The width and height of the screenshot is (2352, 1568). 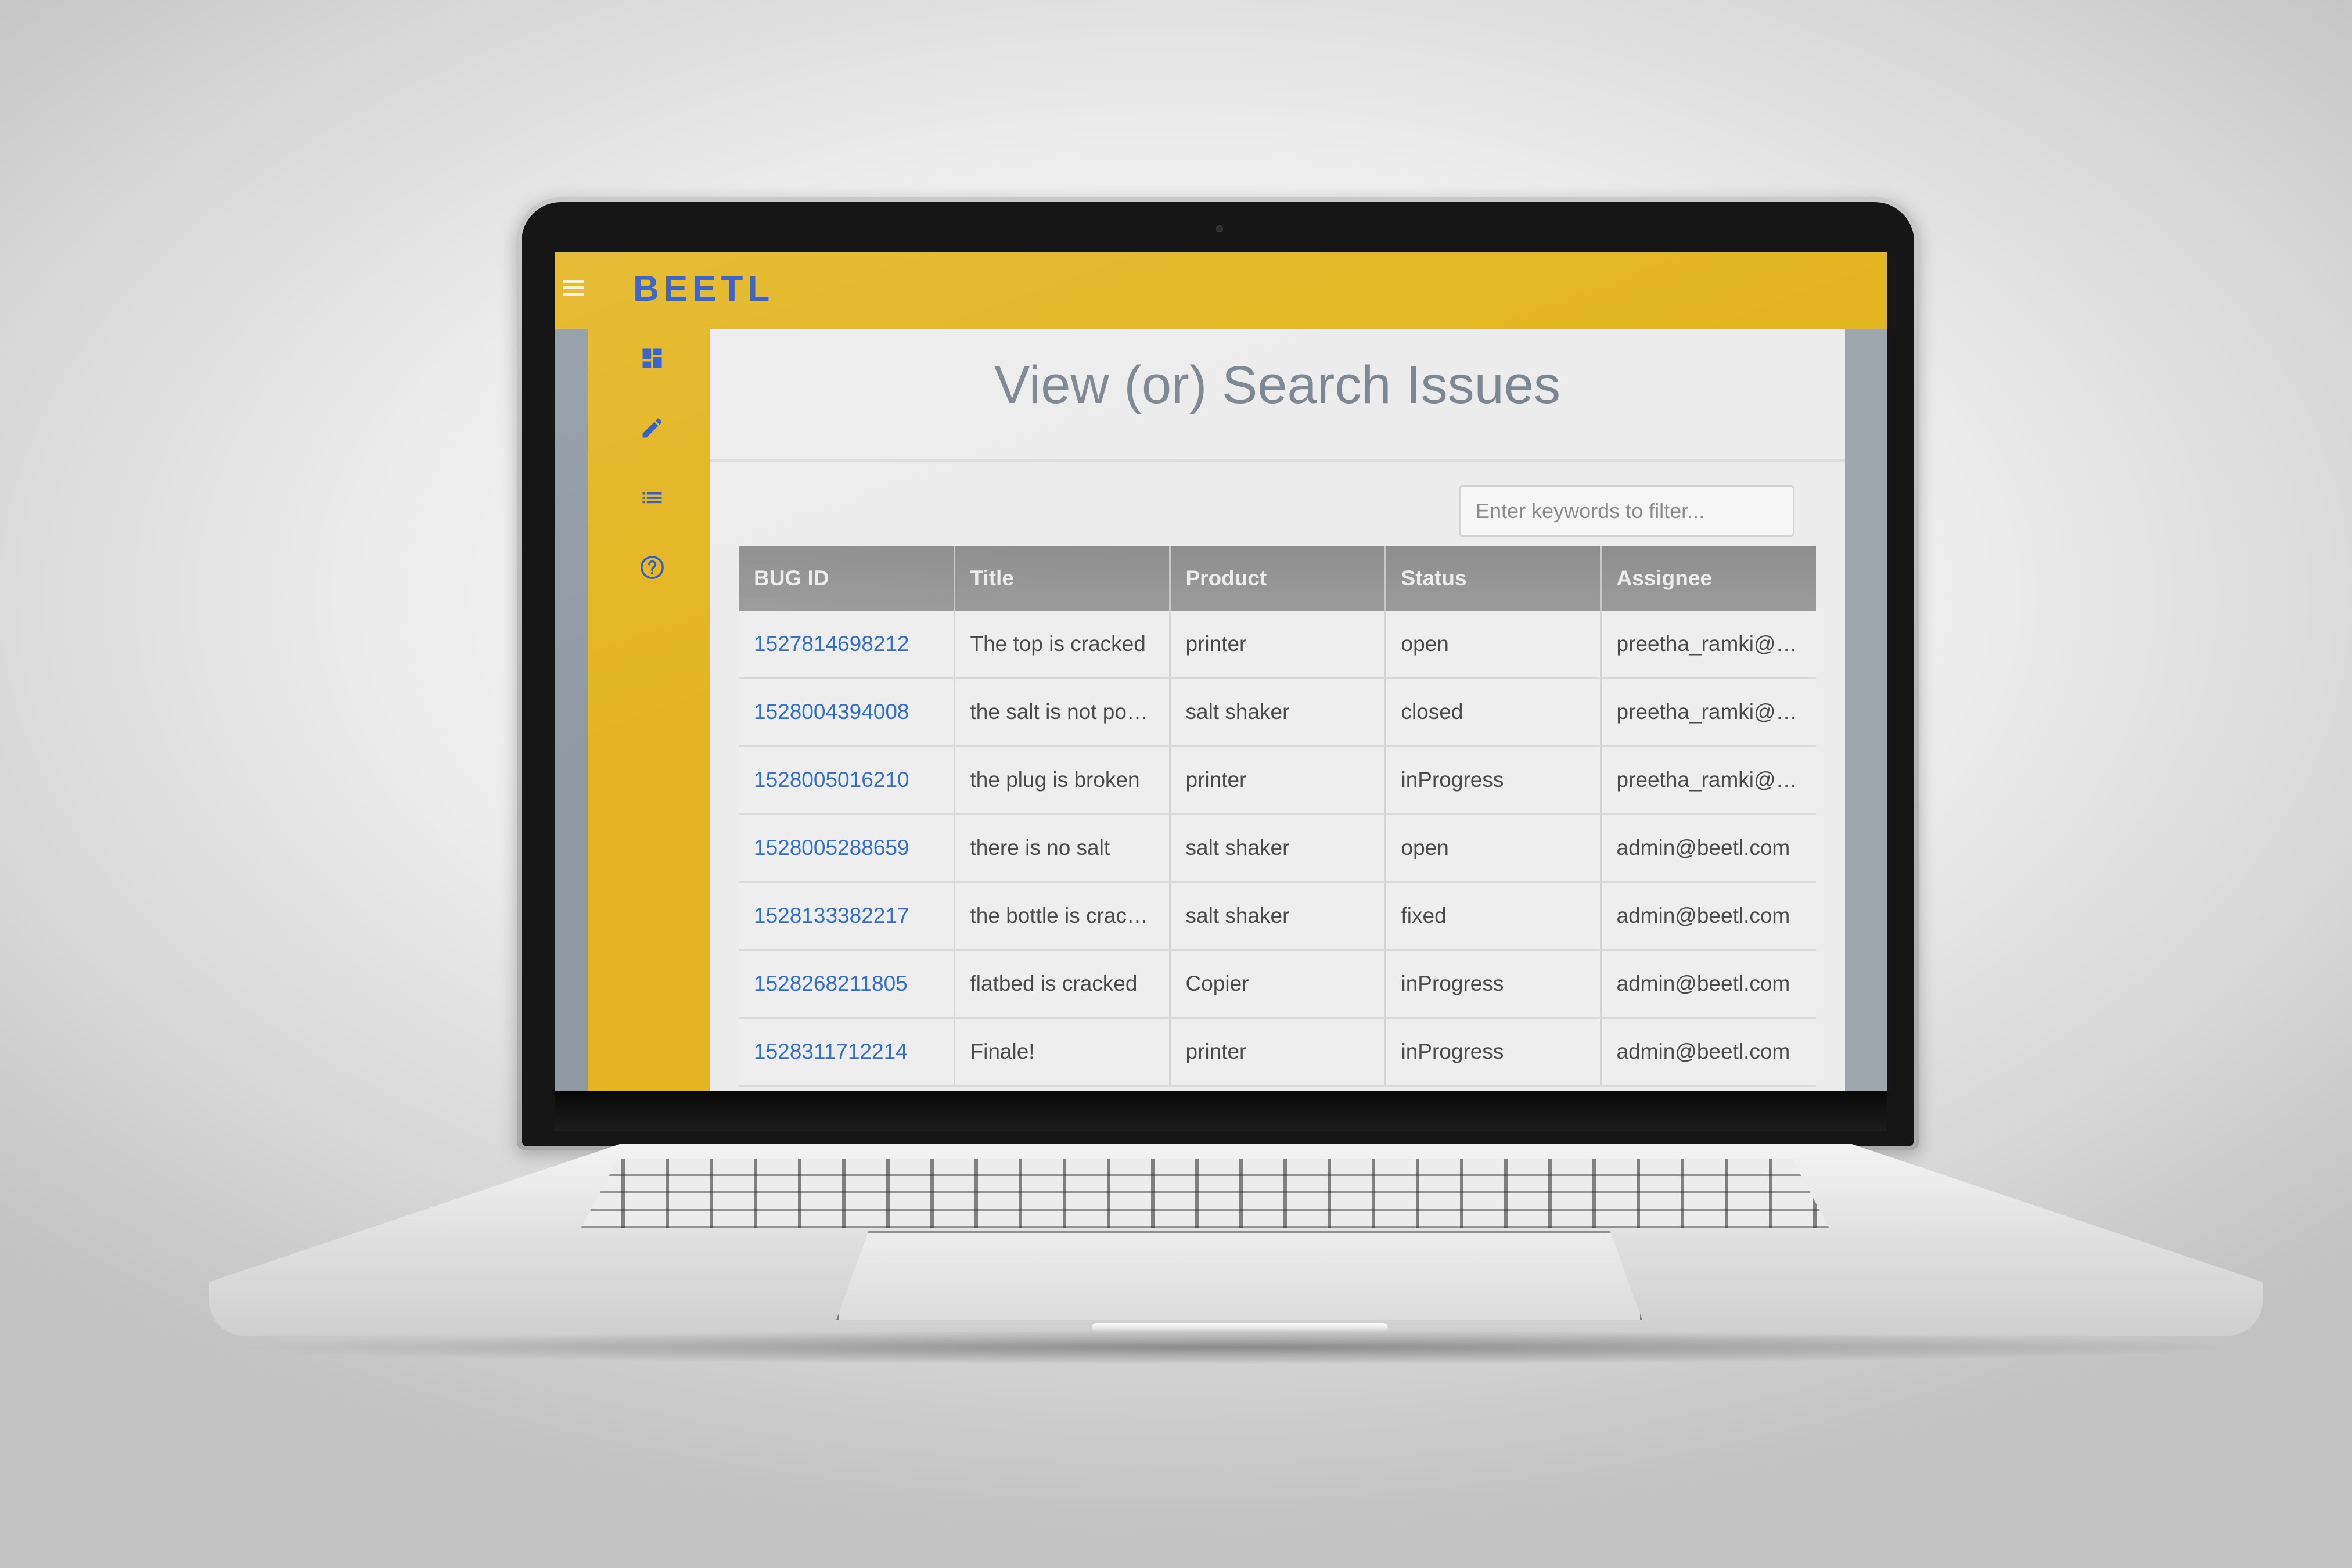 What do you see at coordinates (571, 710) in the screenshot?
I see `sidebar-edge` at bounding box center [571, 710].